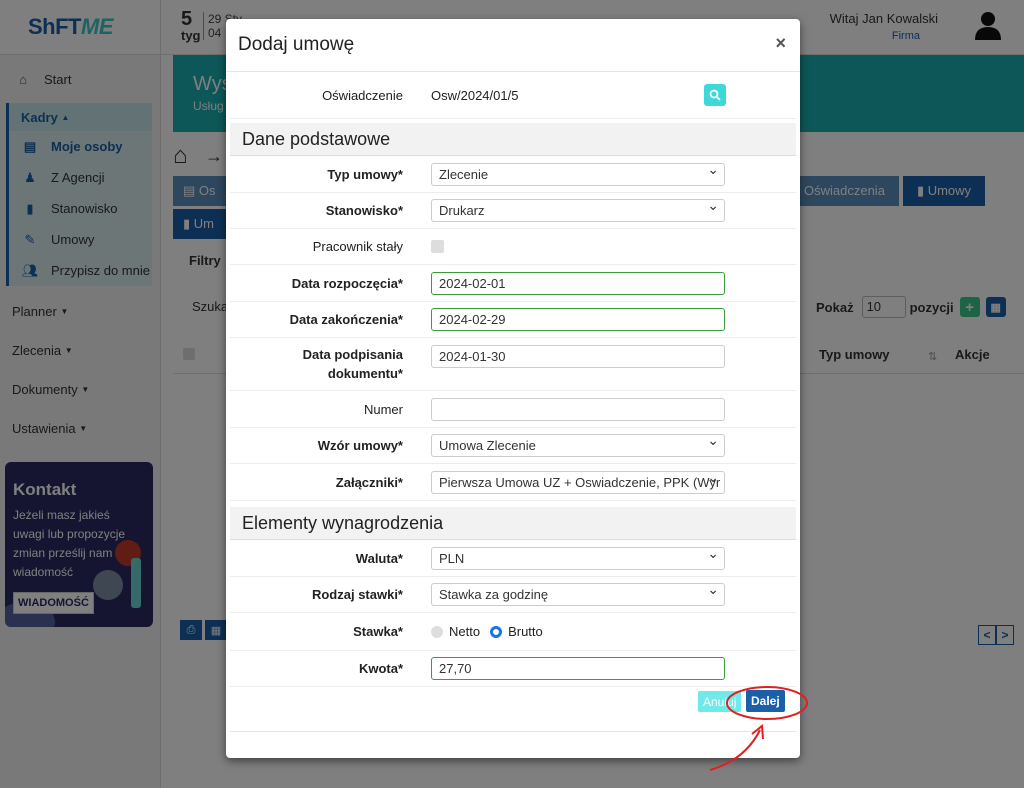 The image size is (1024, 788). I want to click on section-header-dane-podstawowe: Dane podstawowe, so click(513, 139).